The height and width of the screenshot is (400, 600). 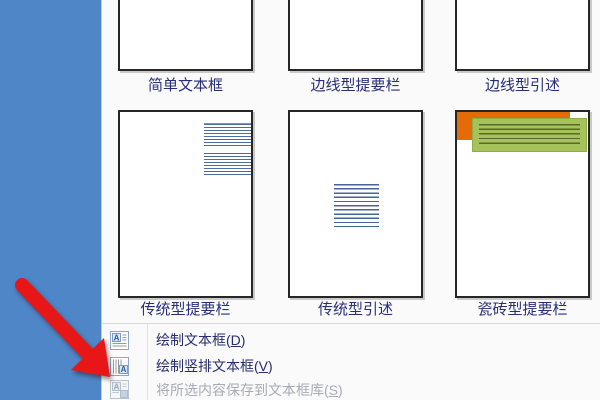 What do you see at coordinates (522, 35) in the screenshot?
I see `gallery-item-sideline-quote` at bounding box center [522, 35].